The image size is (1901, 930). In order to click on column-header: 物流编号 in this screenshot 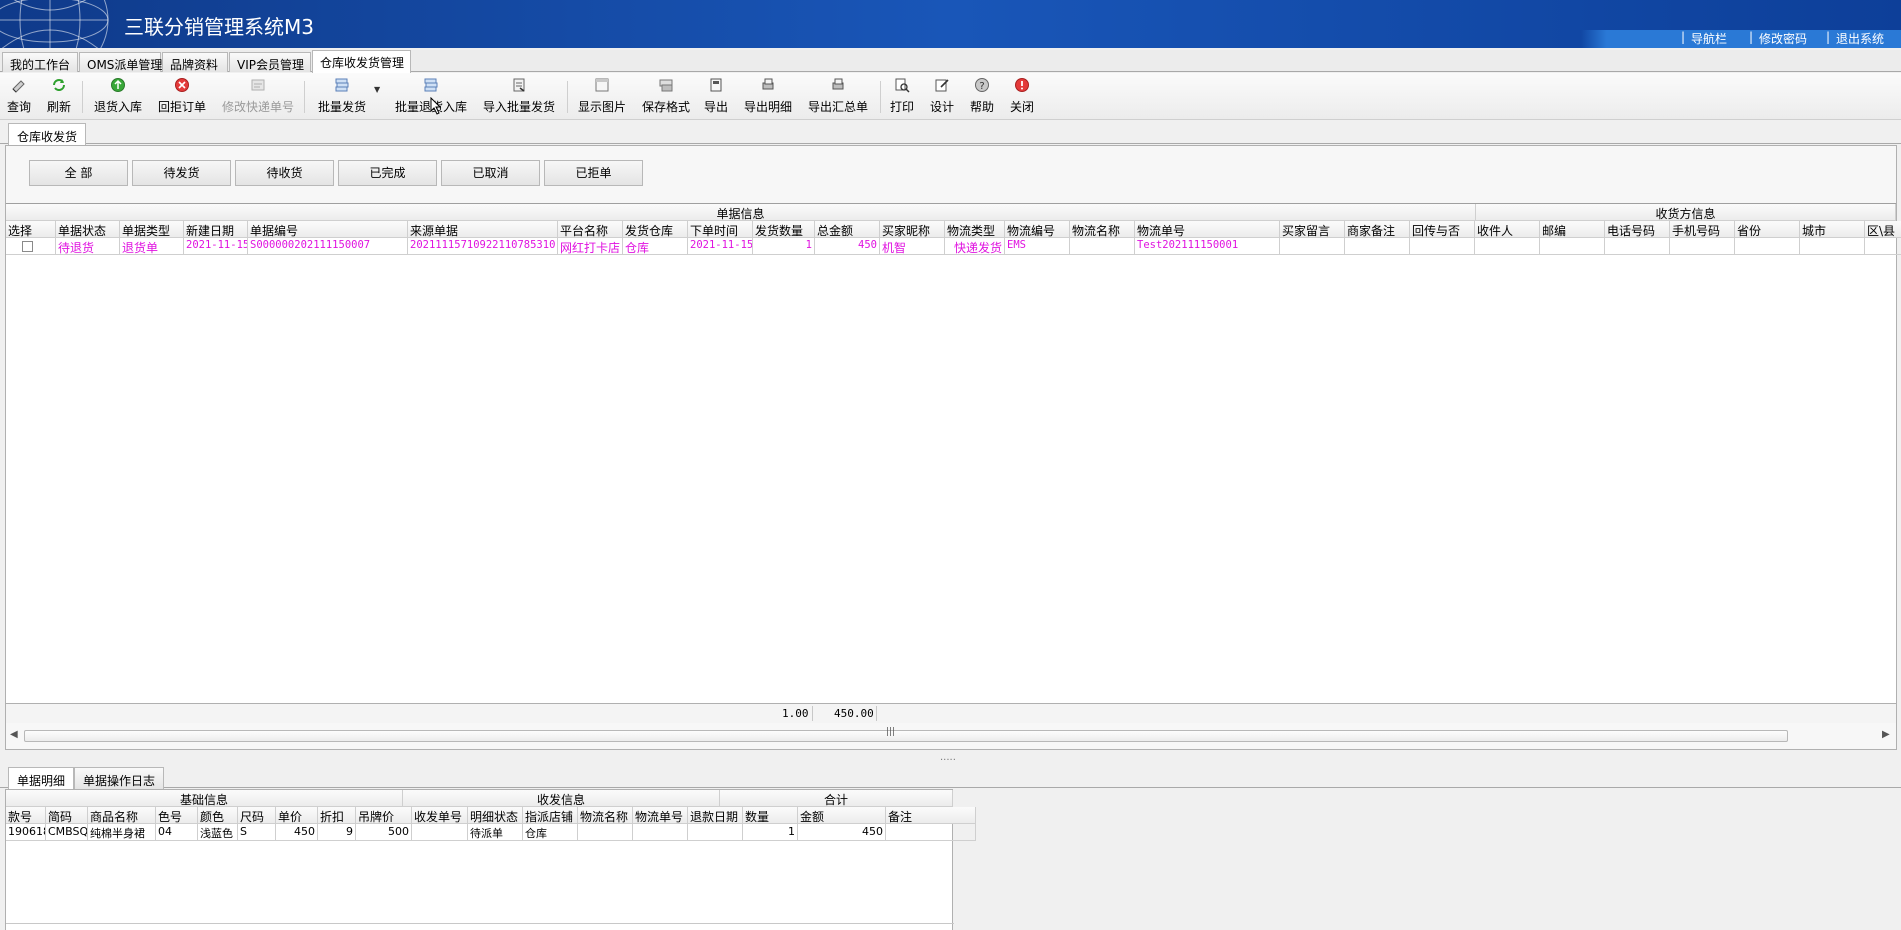, I will do `click(1037, 229)`.